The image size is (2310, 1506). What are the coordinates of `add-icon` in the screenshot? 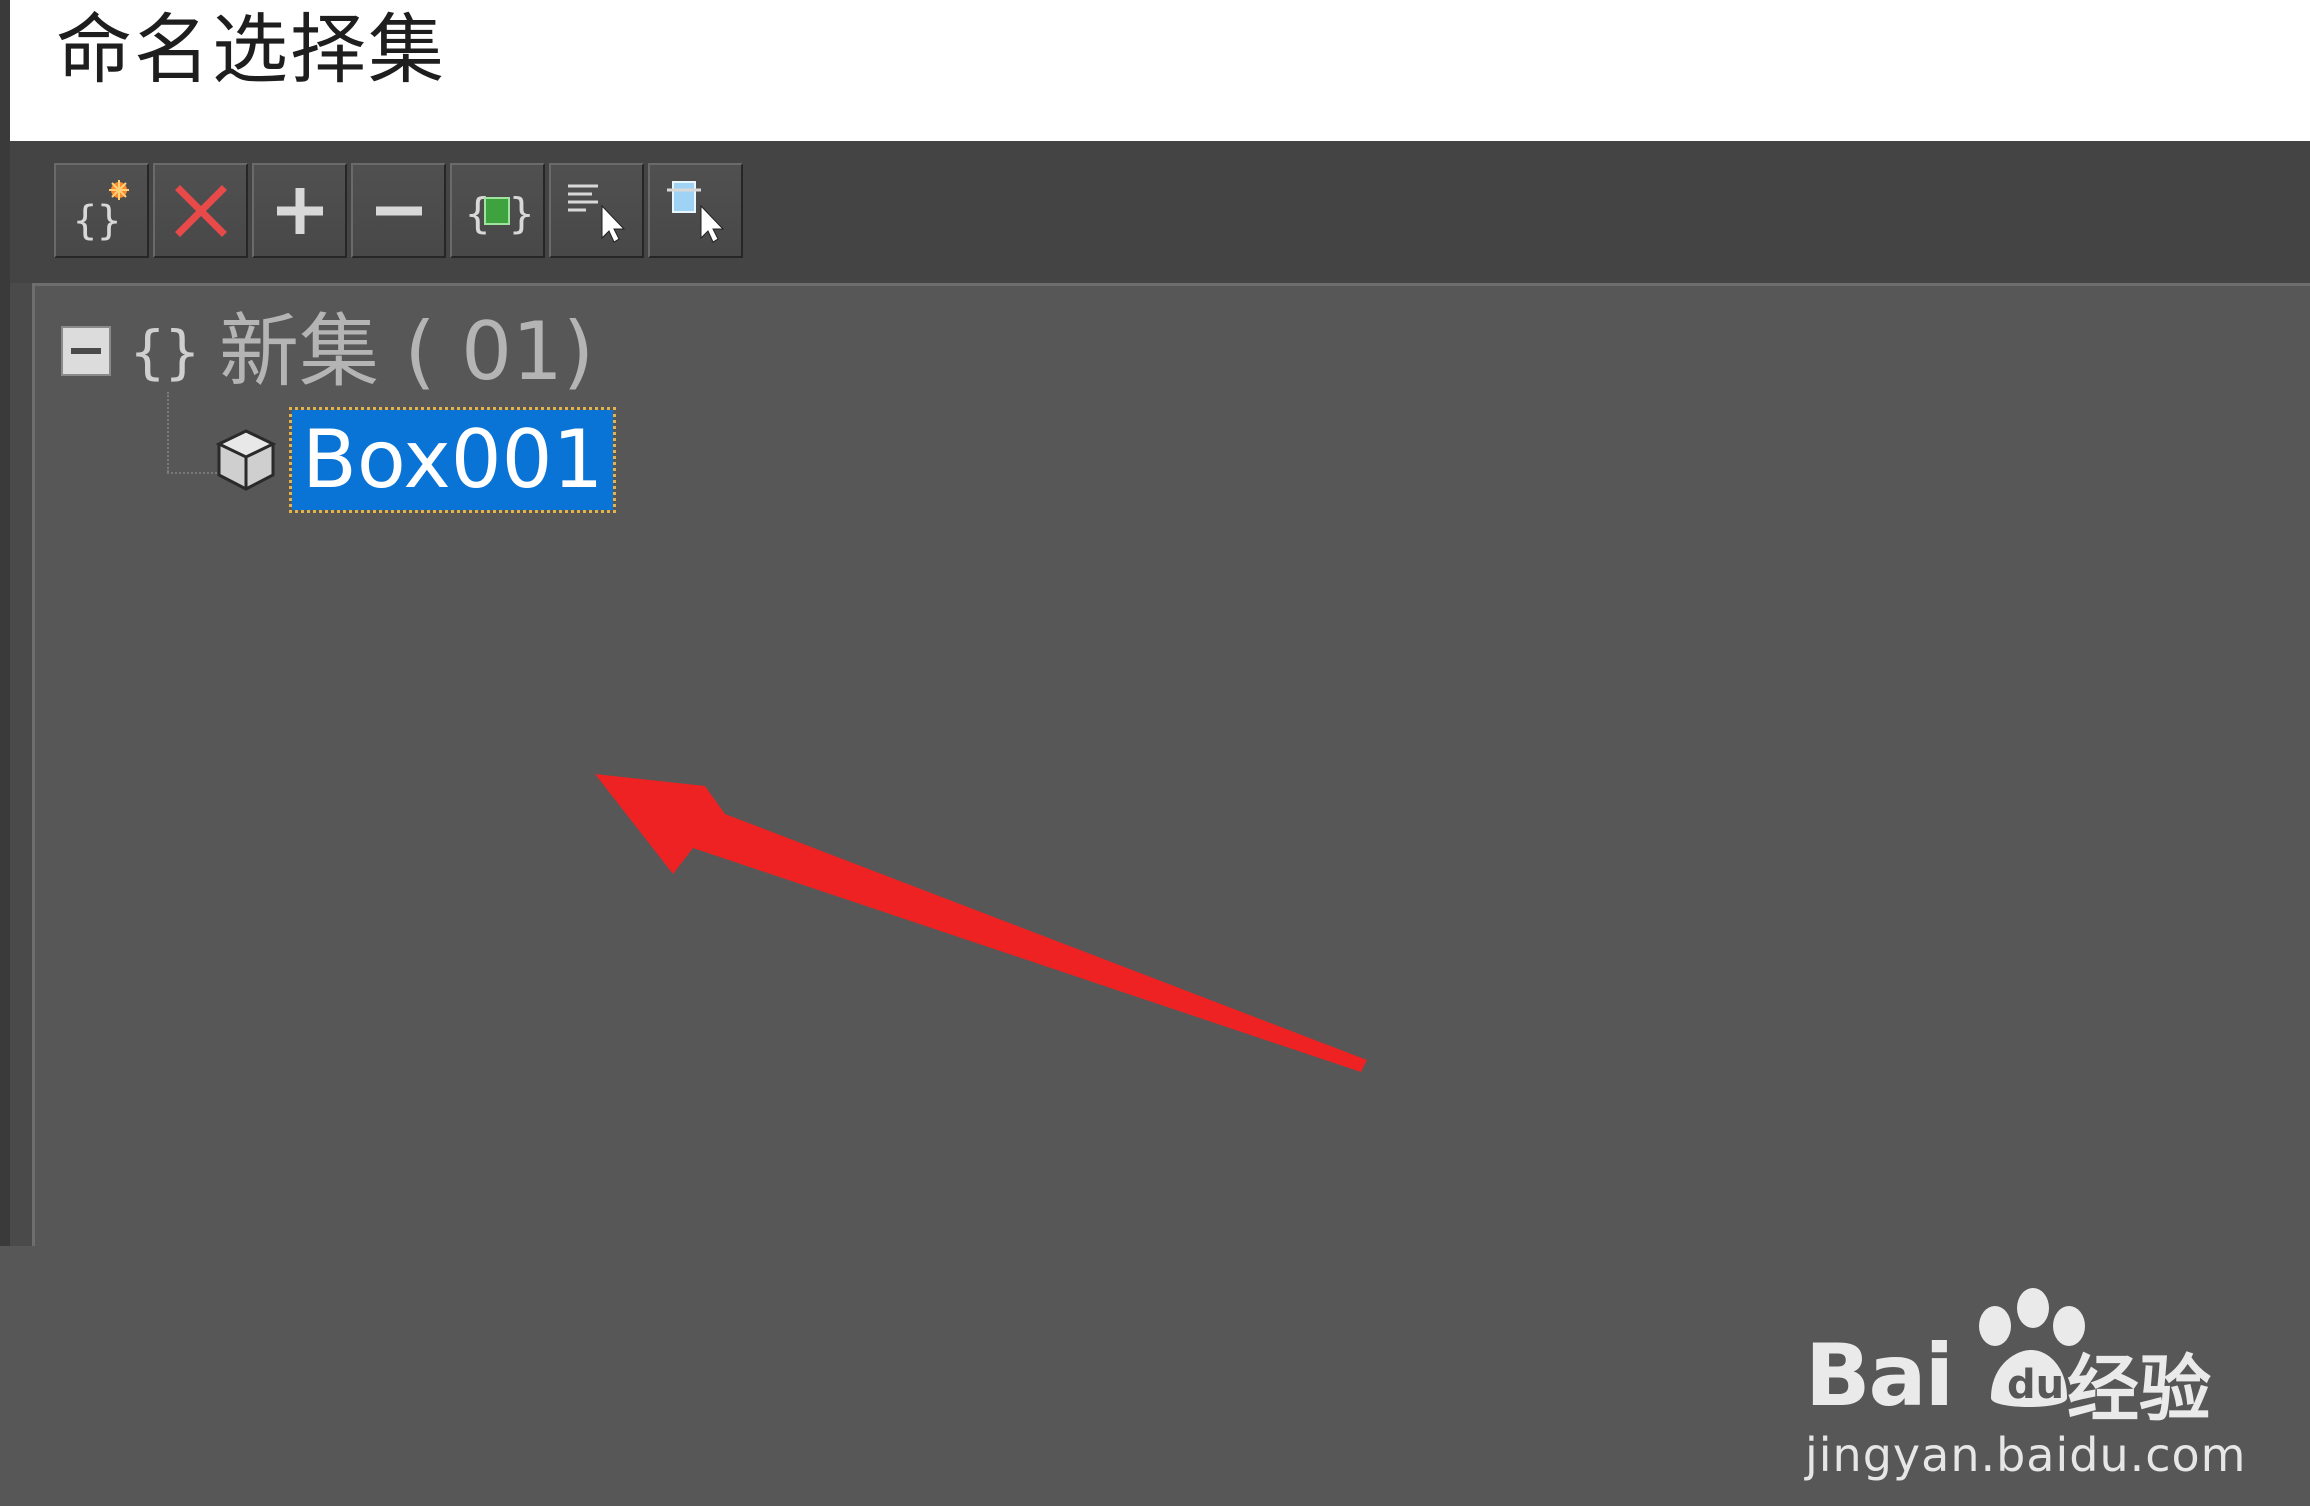 It's located at (299, 210).